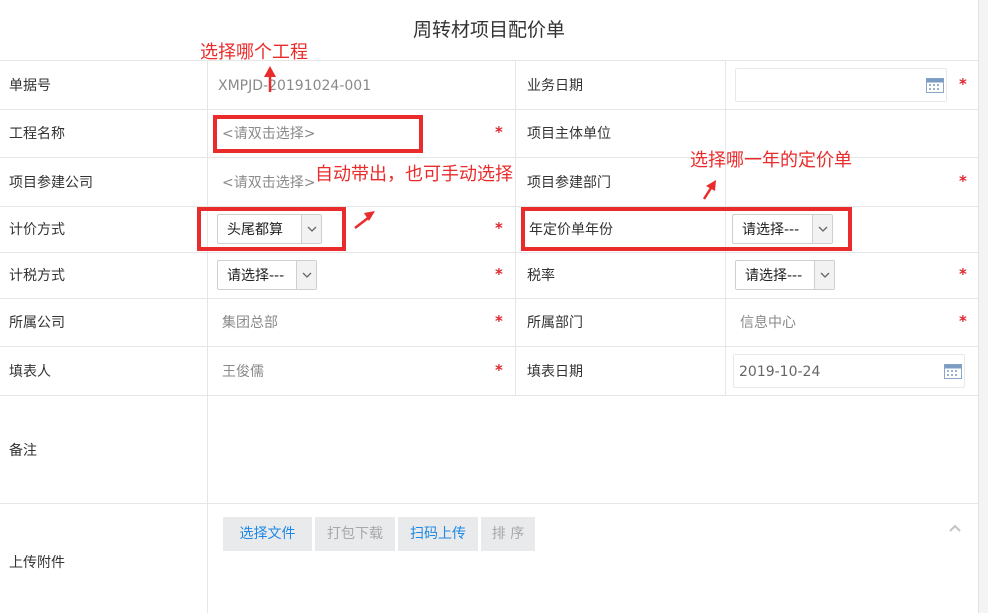 The height and width of the screenshot is (613, 988). I want to click on annotation-arrows, so click(490, 147).